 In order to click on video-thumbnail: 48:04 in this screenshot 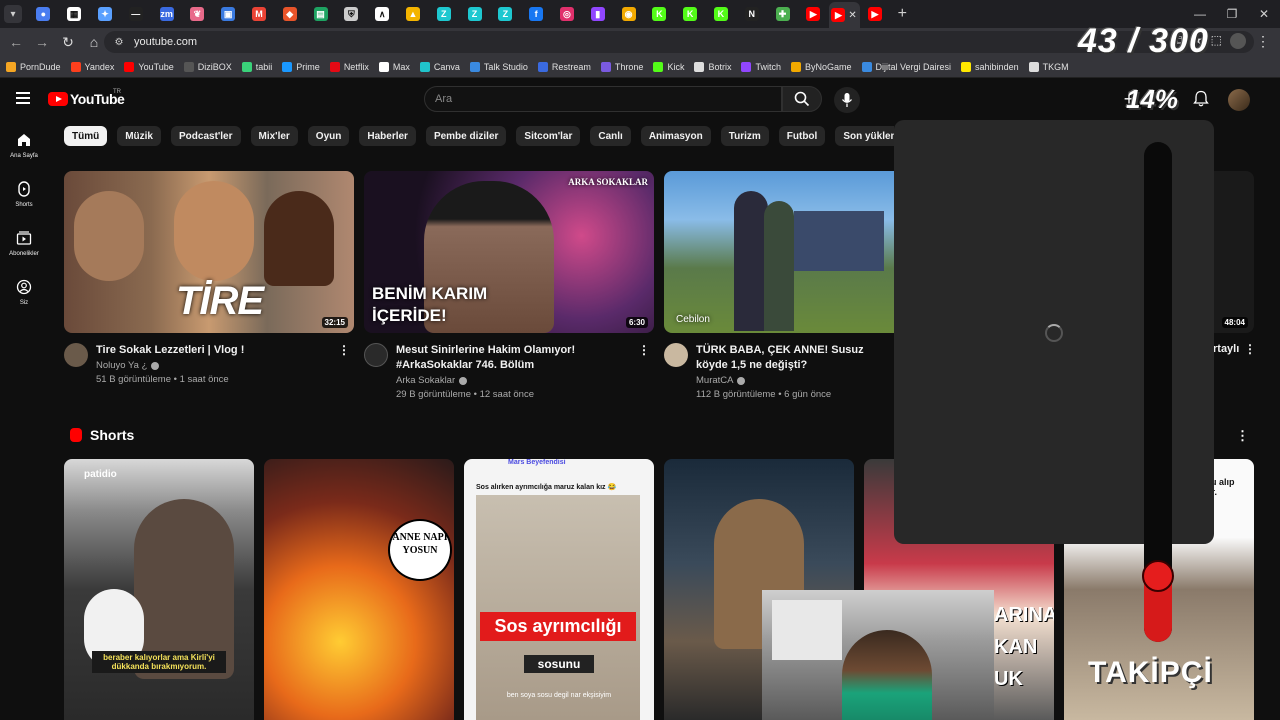, I will do `click(1234, 252)`.